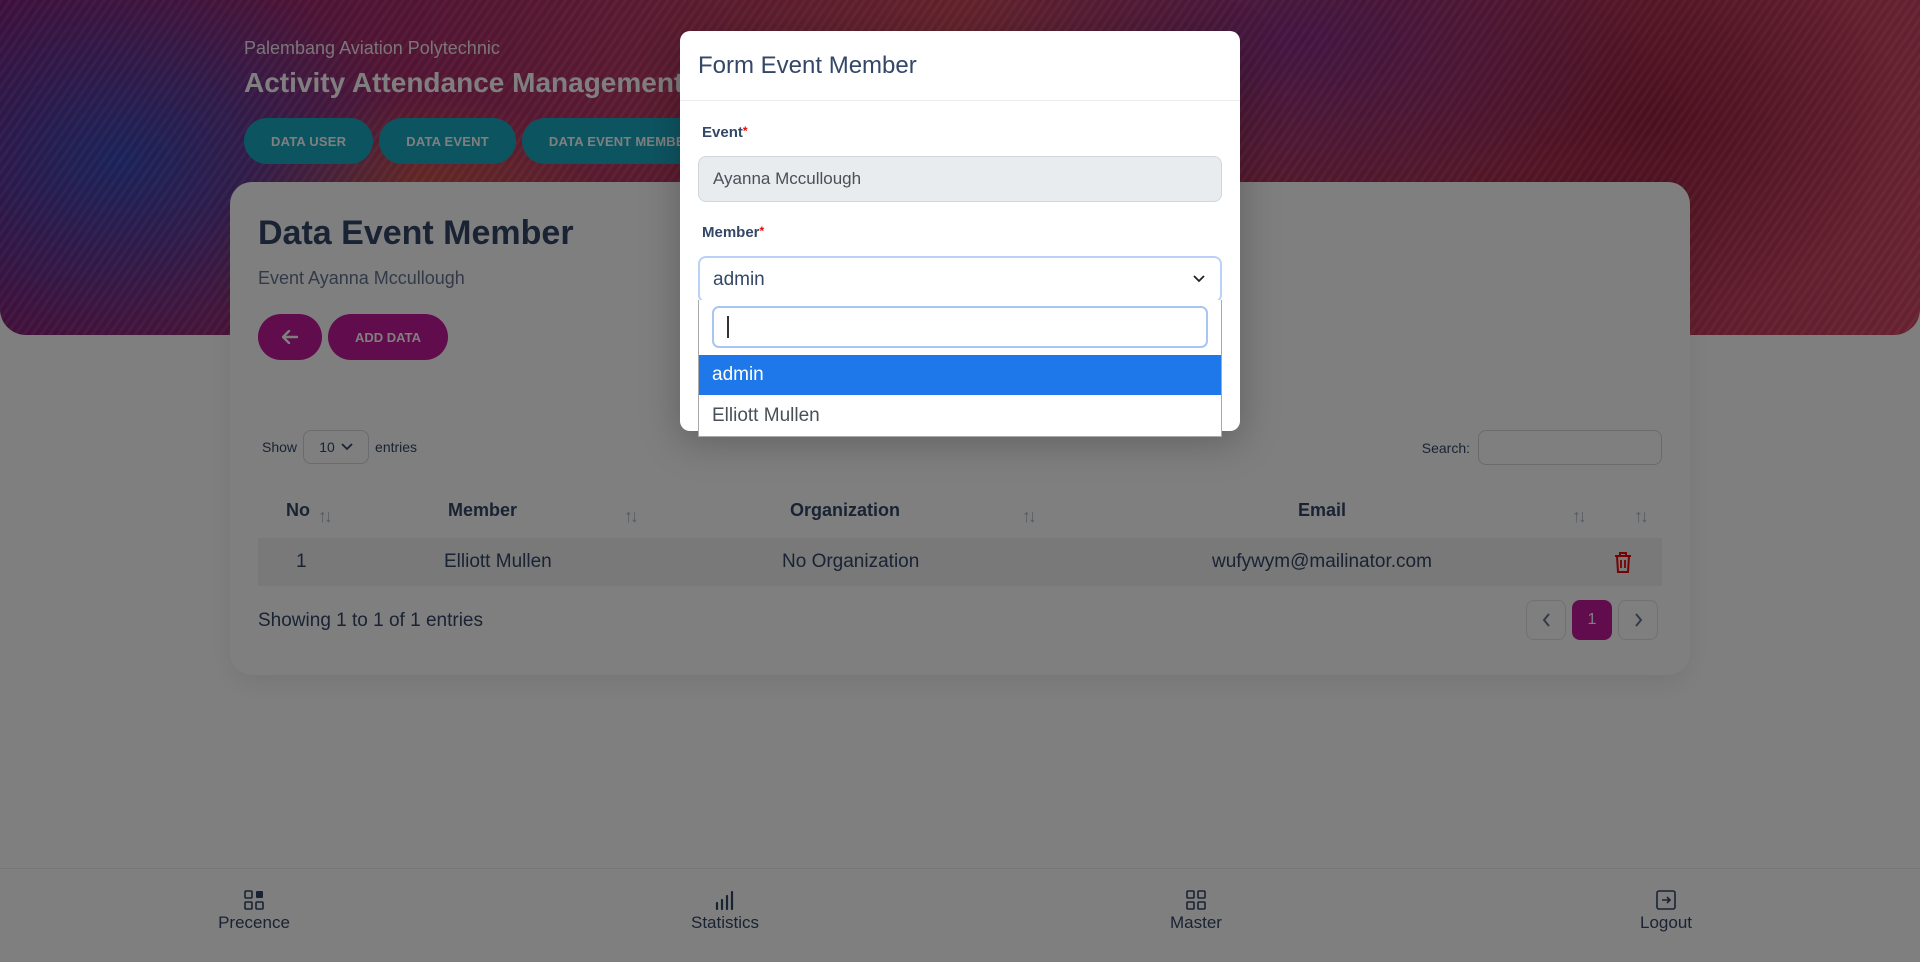 The width and height of the screenshot is (1920, 962). Describe the element at coordinates (960, 66) in the screenshot. I see `modal-title: Form Event Member` at that location.